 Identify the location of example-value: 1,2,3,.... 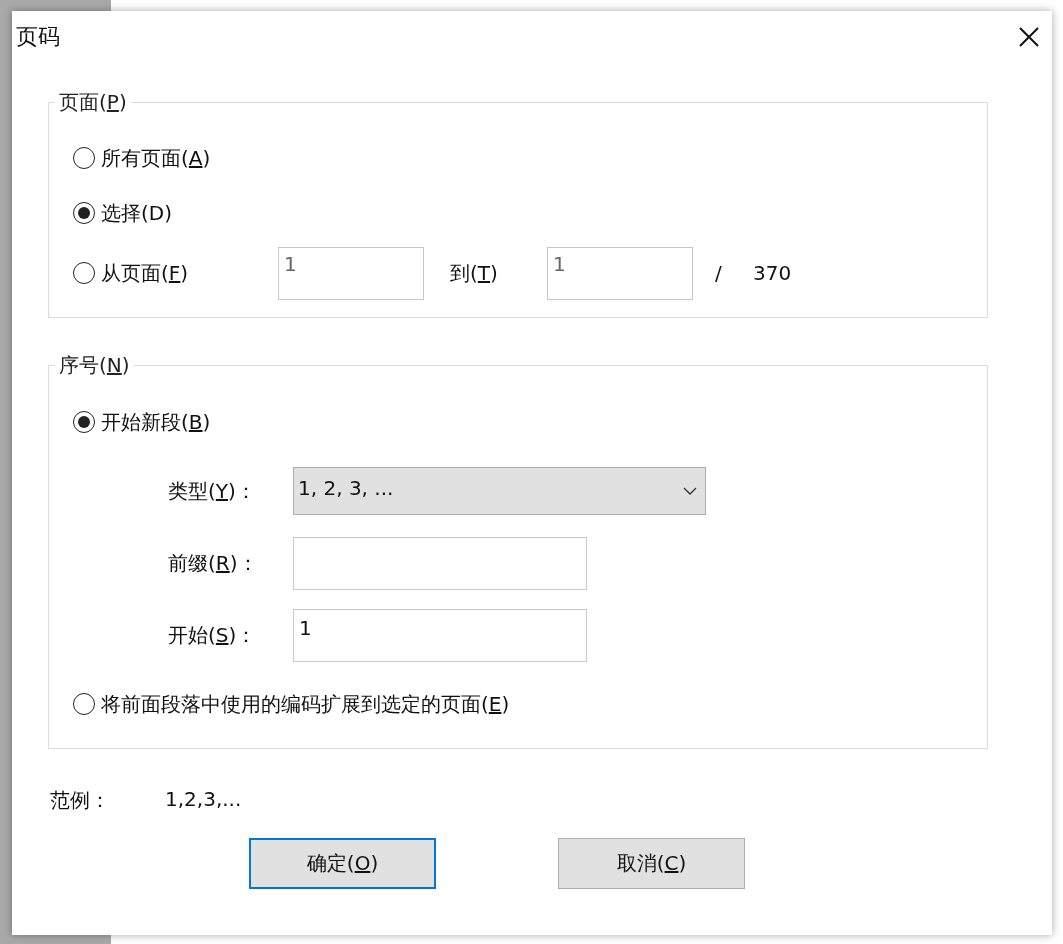
(203, 800).